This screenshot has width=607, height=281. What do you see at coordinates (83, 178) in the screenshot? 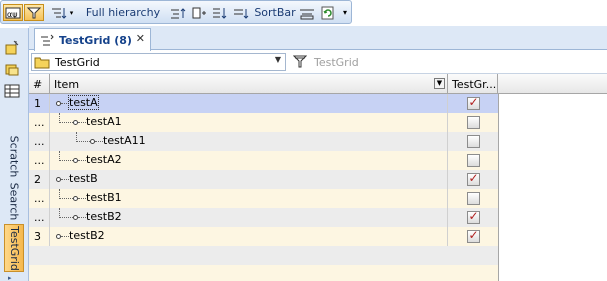
I see `item-label: testB` at bounding box center [83, 178].